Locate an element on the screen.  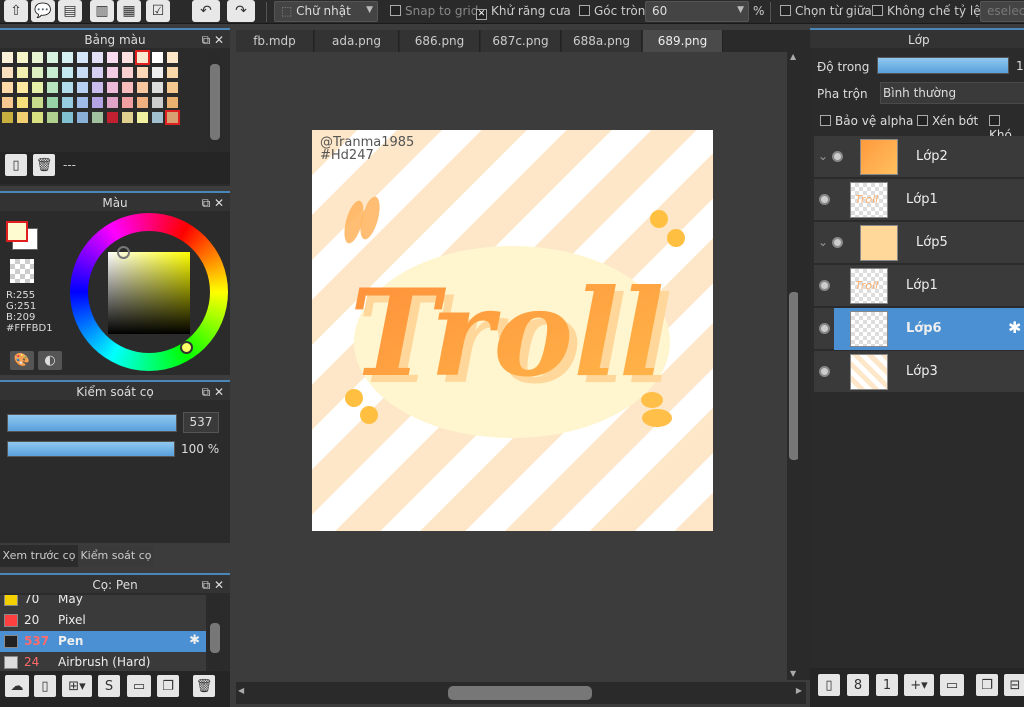
duplicate-icon: ❐ is located at coordinates (987, 685).